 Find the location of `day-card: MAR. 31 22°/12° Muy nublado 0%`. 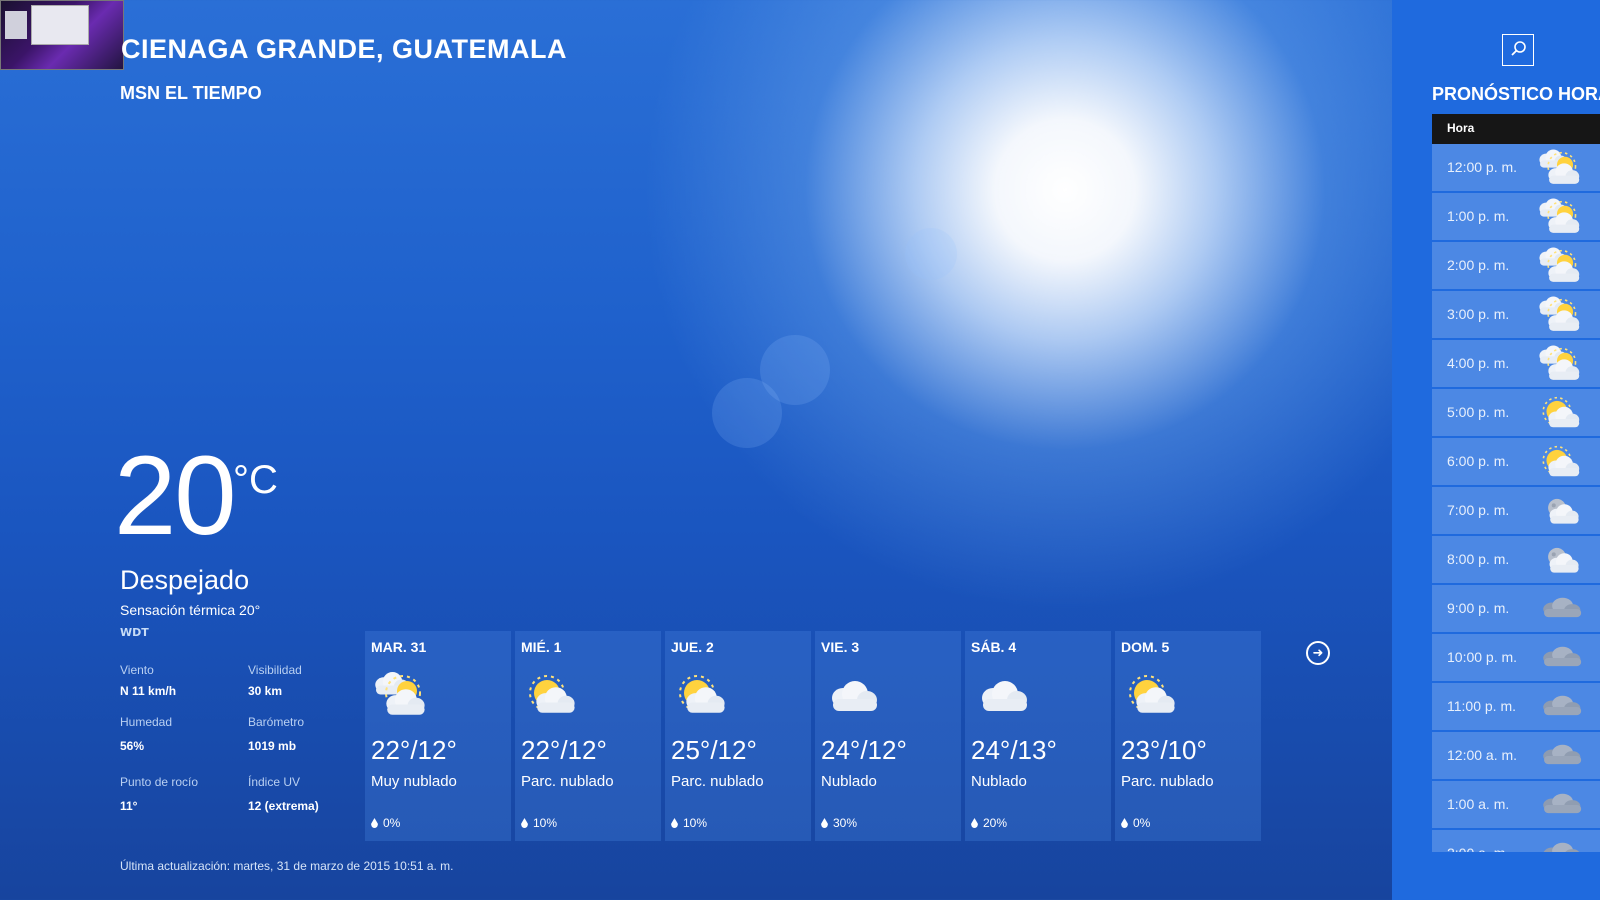

day-card: MAR. 31 22°/12° Muy nublado 0% is located at coordinates (438, 736).